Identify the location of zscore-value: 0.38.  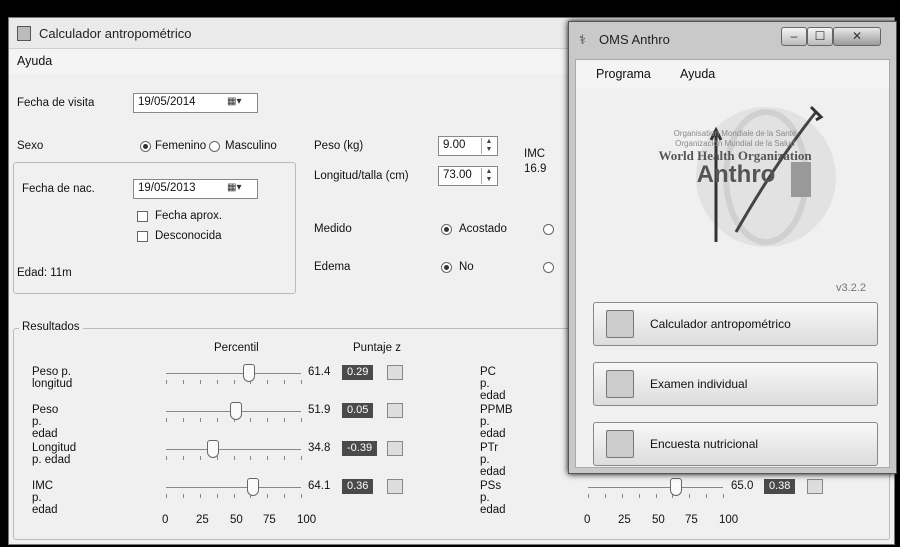
(780, 486).